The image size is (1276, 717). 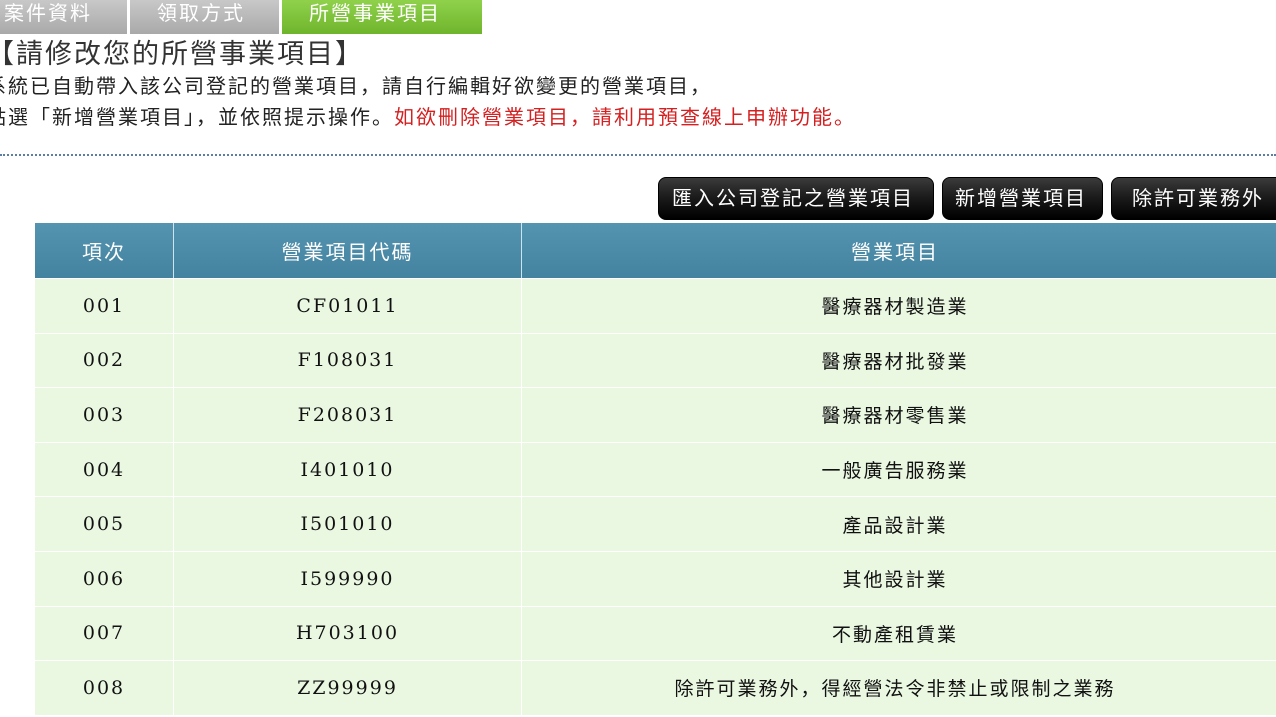 What do you see at coordinates (895, 307) in the screenshot?
I see `row-item-name: 醫療器材製造業` at bounding box center [895, 307].